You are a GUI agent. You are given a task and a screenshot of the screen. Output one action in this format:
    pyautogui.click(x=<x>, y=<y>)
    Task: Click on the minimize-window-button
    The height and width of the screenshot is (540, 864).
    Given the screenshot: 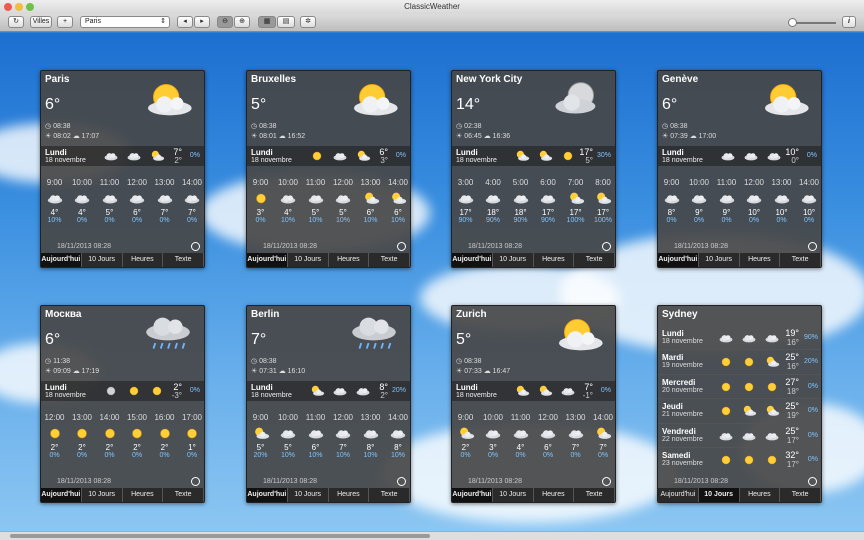 What is the action you would take?
    pyautogui.click(x=19, y=7)
    